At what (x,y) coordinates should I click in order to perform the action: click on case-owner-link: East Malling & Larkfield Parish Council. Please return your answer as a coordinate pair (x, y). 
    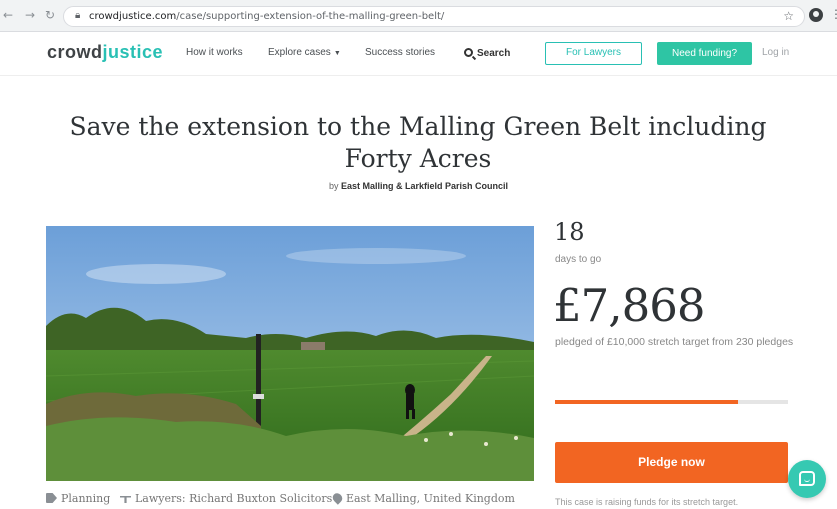
    Looking at the image, I should click on (424, 186).